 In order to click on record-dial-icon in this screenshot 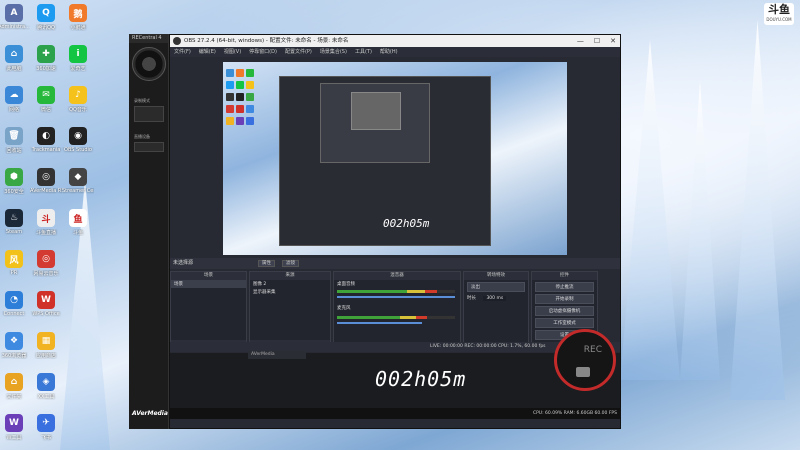, I will do `click(149, 64)`.